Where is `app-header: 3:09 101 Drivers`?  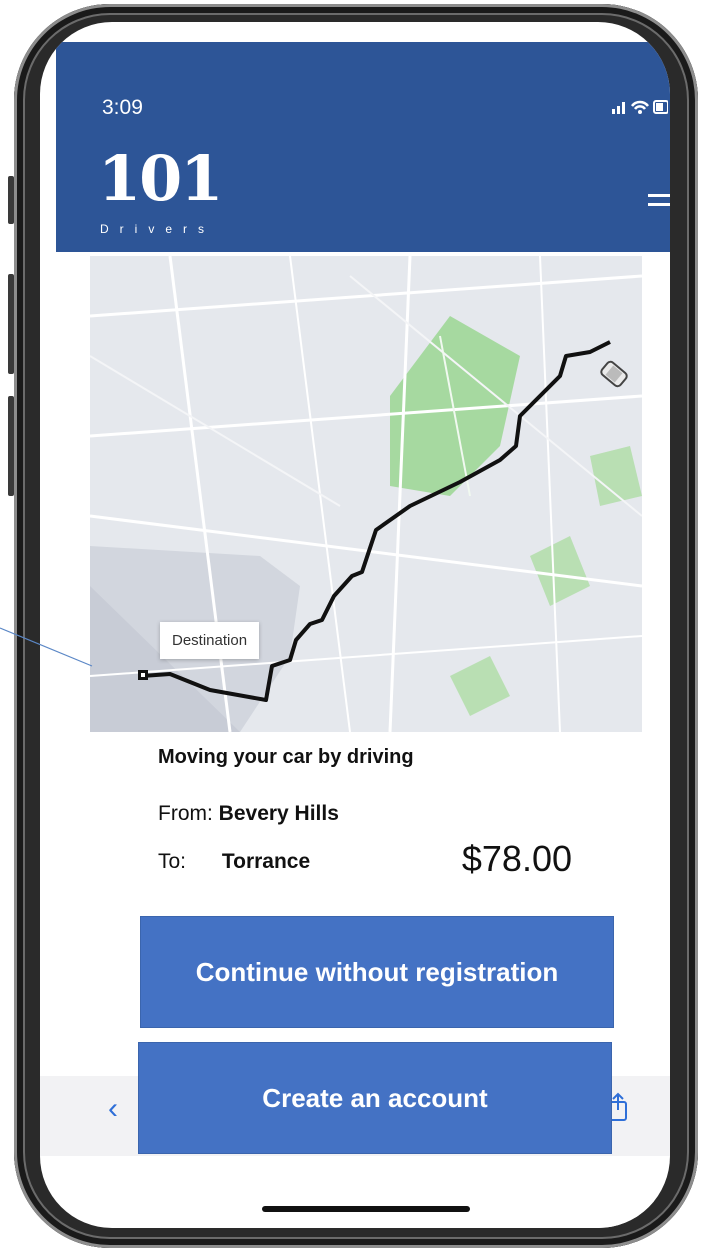
app-header: 3:09 101 Drivers is located at coordinates (363, 147).